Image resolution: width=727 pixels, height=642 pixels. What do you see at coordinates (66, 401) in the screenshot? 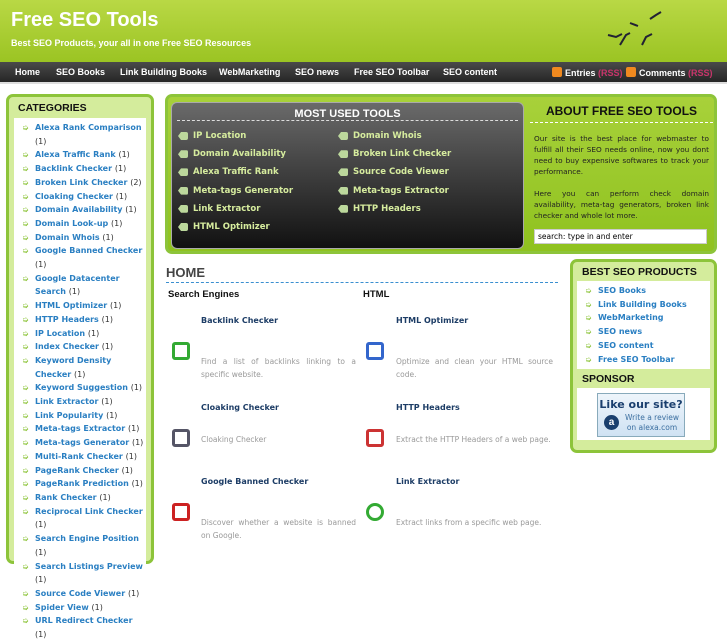
I see `category-link: Link Extractor` at bounding box center [66, 401].